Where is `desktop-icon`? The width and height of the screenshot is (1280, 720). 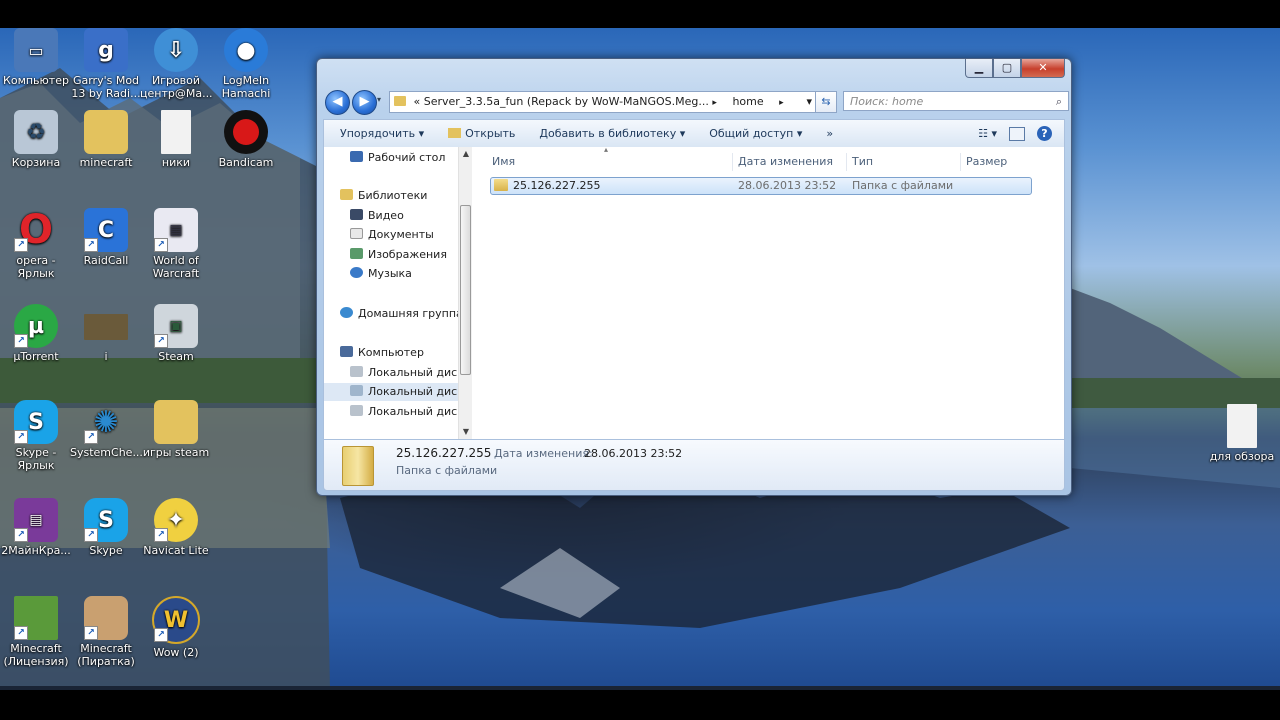 desktop-icon is located at coordinates (356, 156).